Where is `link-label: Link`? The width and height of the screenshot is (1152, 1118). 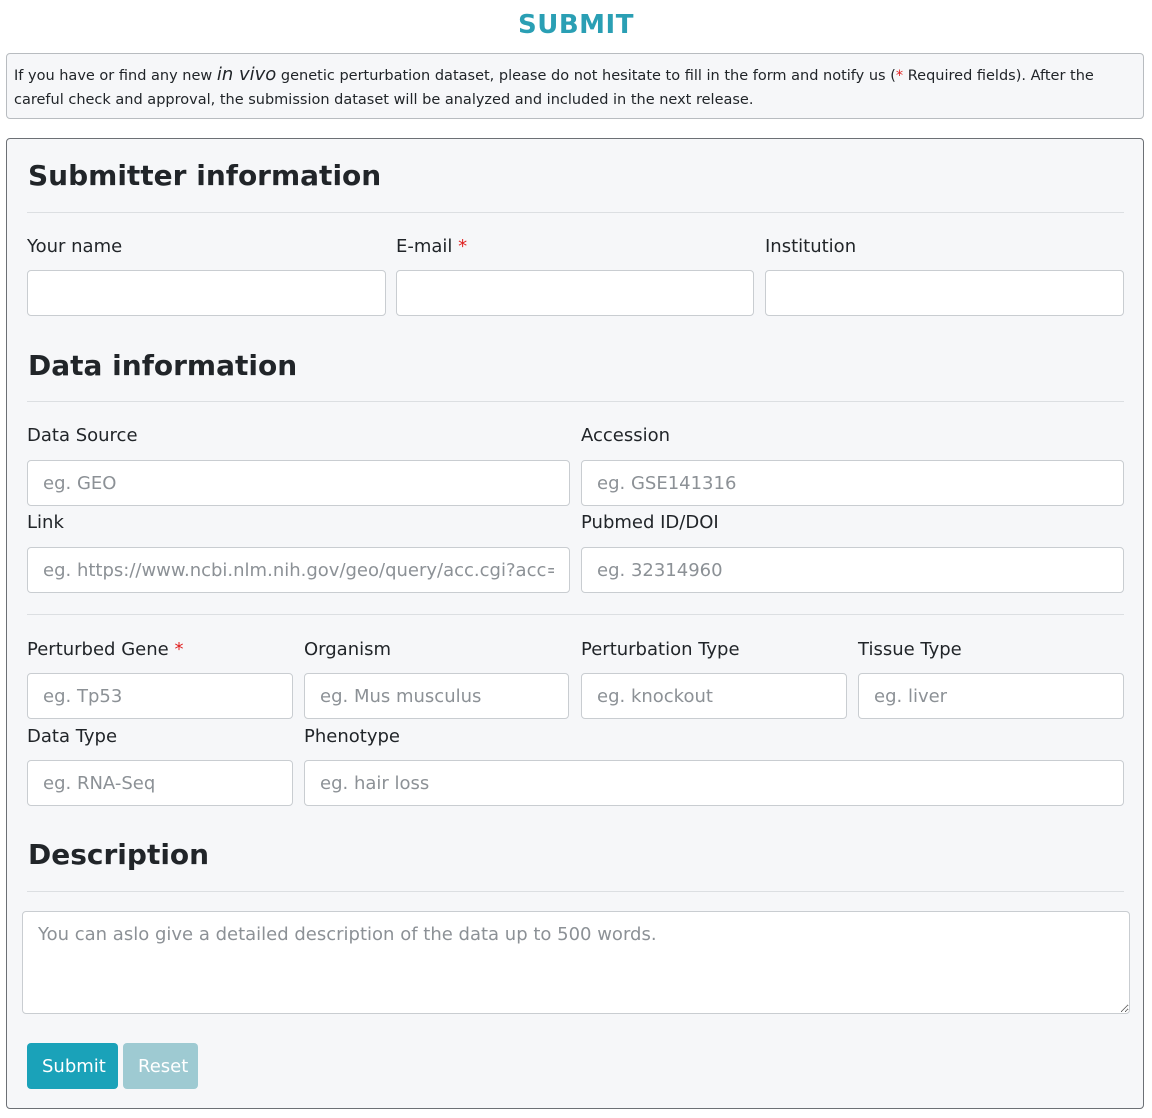
link-label: Link is located at coordinates (45, 522).